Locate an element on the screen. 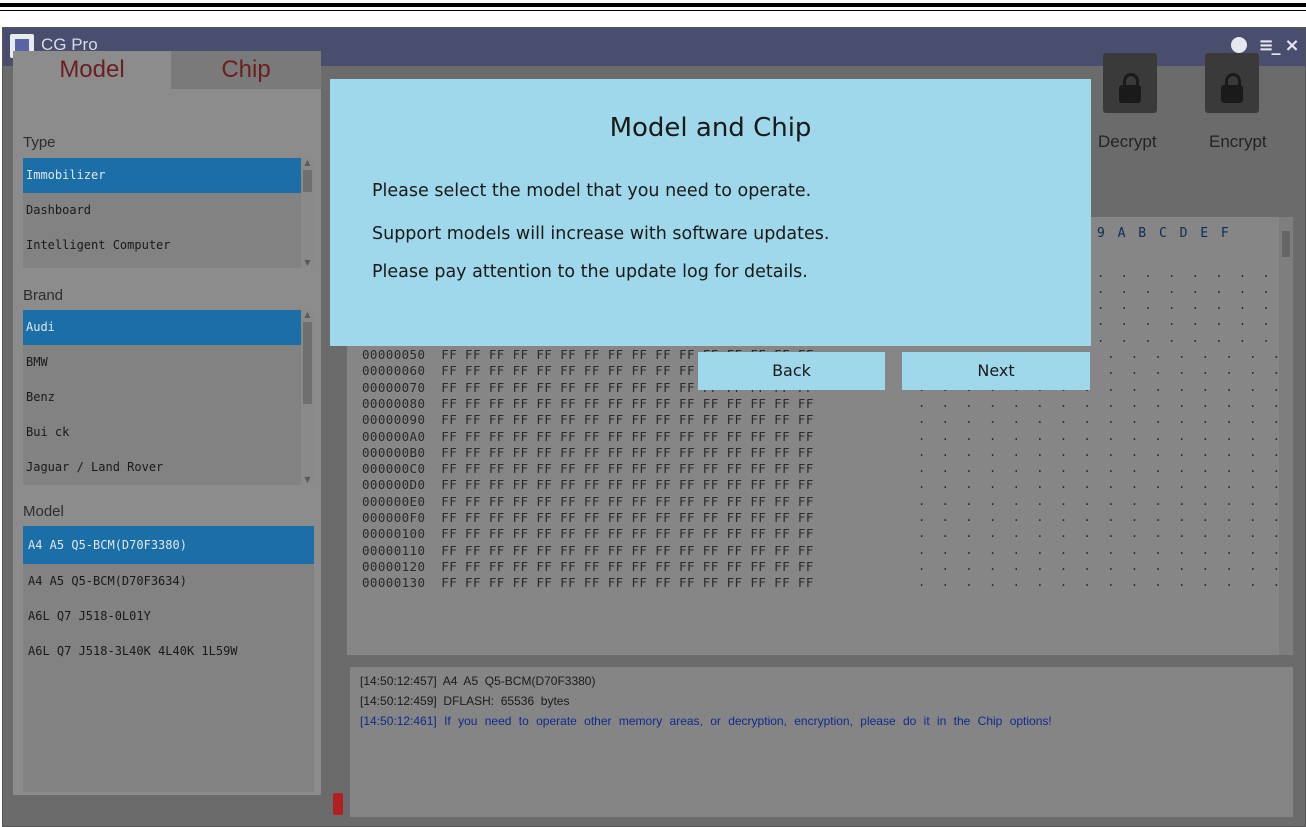  tab-model: Model is located at coordinates (92, 70).